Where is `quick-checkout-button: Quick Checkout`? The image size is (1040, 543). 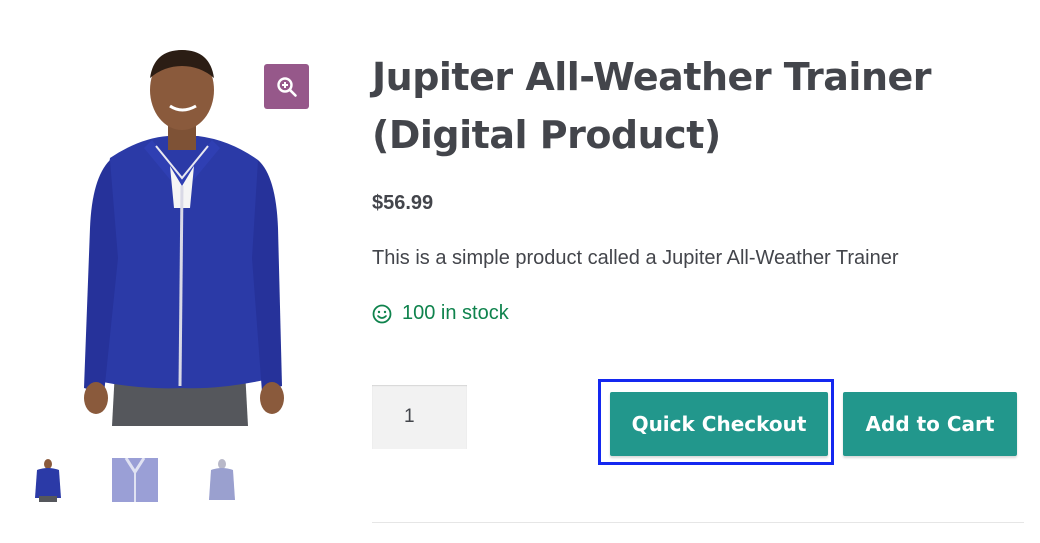
quick-checkout-button: Quick Checkout is located at coordinates (719, 424).